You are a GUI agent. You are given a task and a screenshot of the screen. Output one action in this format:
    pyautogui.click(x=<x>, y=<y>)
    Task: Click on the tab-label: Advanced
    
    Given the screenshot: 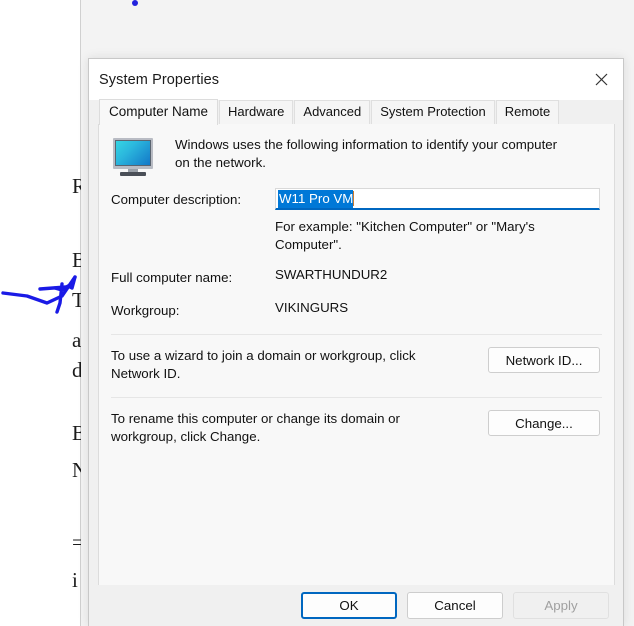 What is the action you would take?
    pyautogui.click(x=332, y=111)
    